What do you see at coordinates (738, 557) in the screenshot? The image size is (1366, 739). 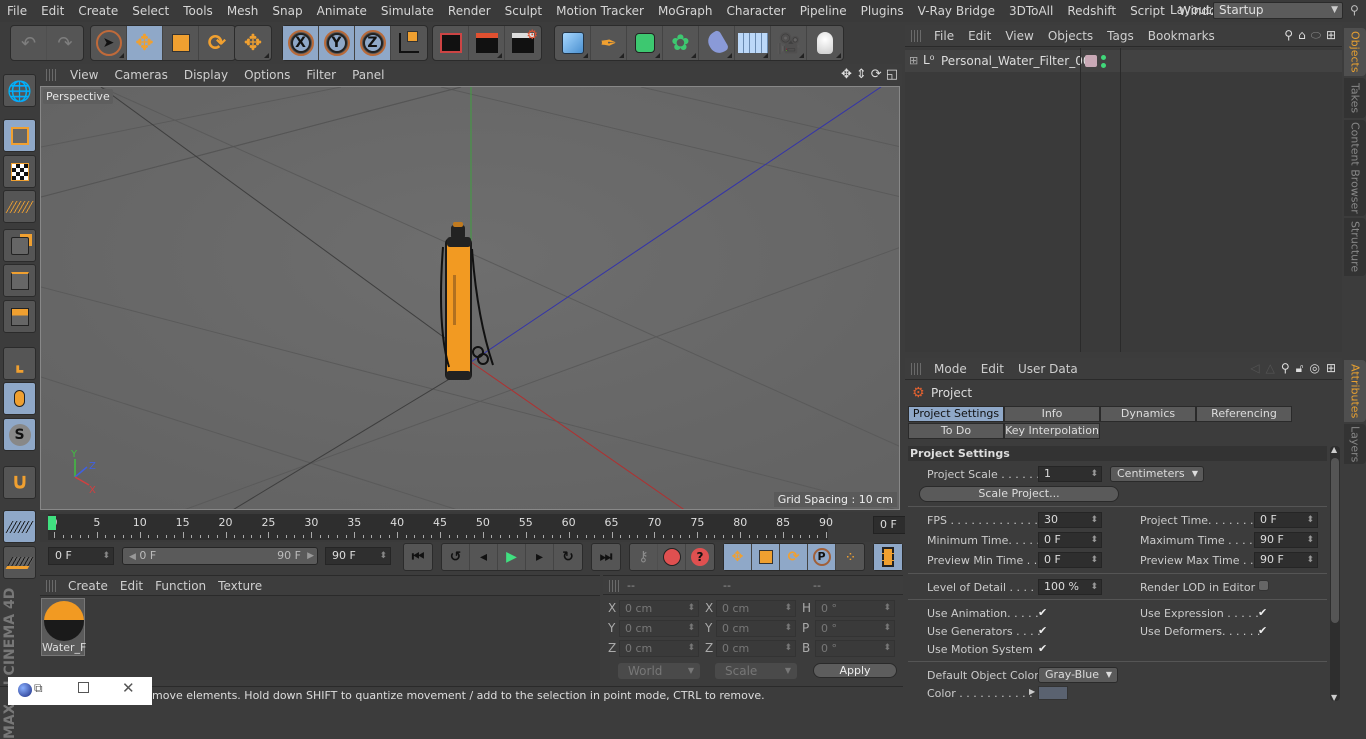 I see `key-position-button: ✥` at bounding box center [738, 557].